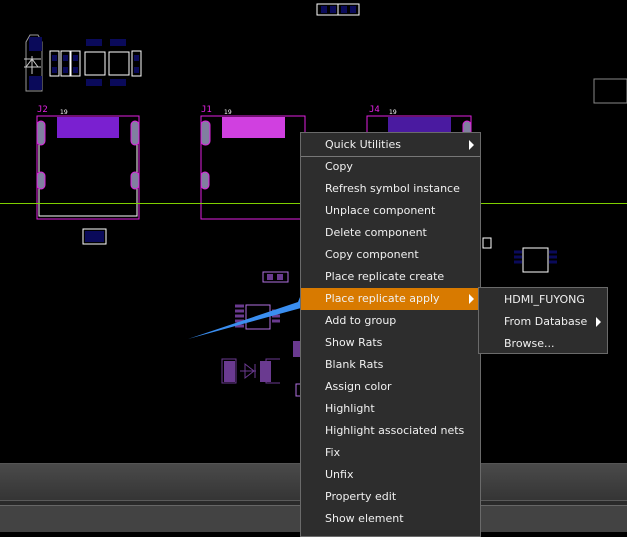 This screenshot has height=537, width=627. Describe the element at coordinates (350, 408) in the screenshot. I see `menu-item-label: Highlight` at that location.